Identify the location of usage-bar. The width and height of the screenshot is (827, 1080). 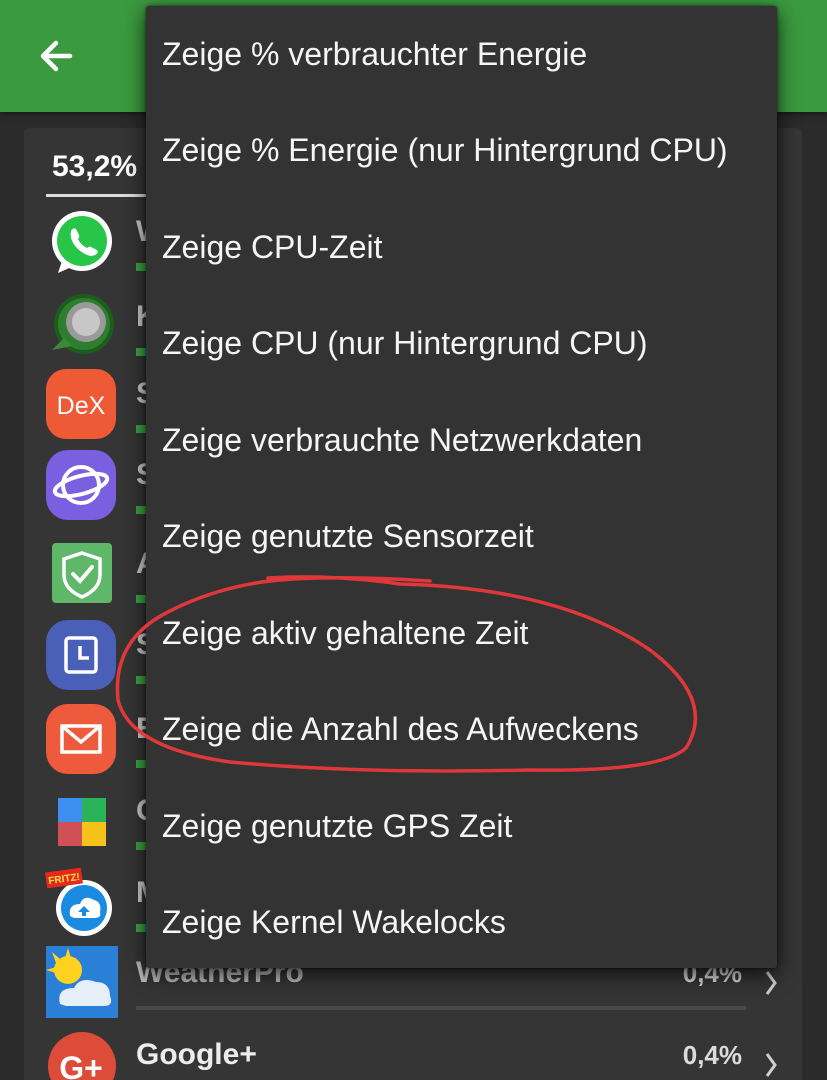
(441, 1008).